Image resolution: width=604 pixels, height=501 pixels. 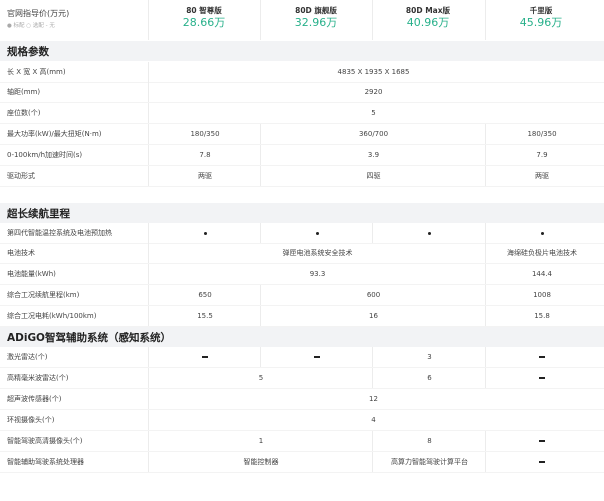 What do you see at coordinates (52, 316) in the screenshot?
I see `row-label: 综合工况电耗(kWh/100km)` at bounding box center [52, 316].